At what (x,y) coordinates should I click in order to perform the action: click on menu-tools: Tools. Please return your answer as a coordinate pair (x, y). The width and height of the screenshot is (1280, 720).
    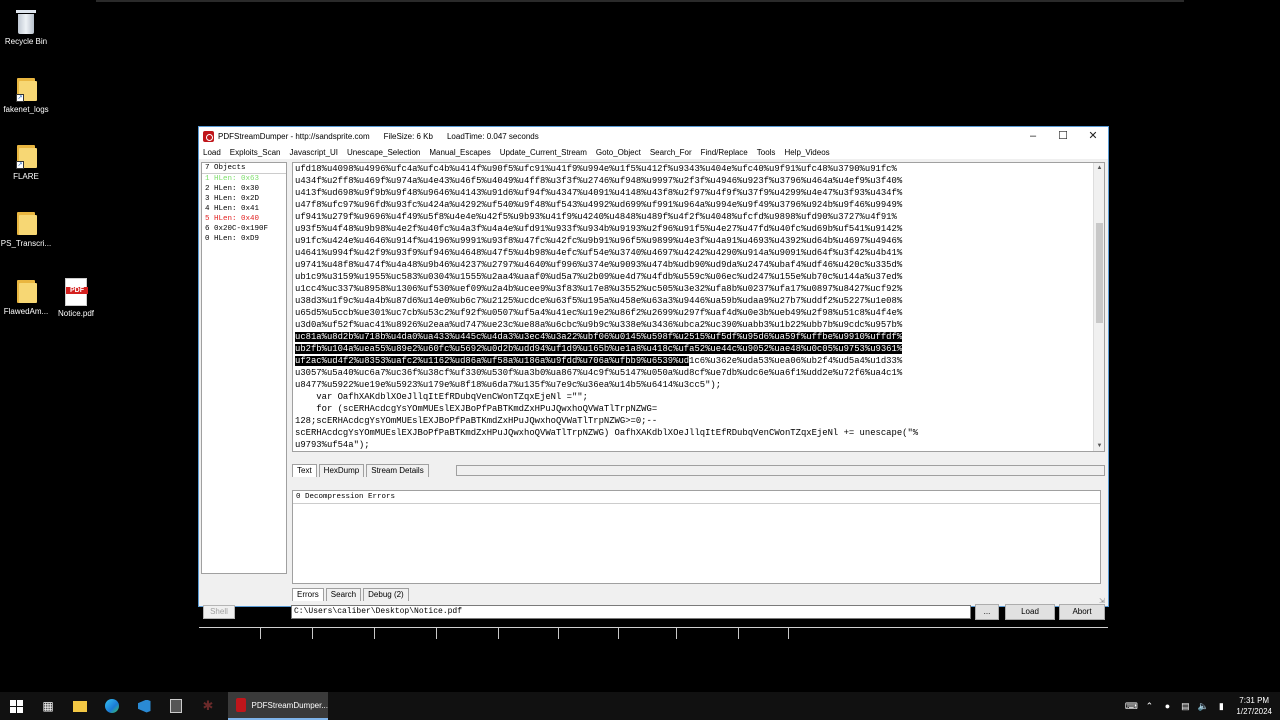
    Looking at the image, I should click on (766, 152).